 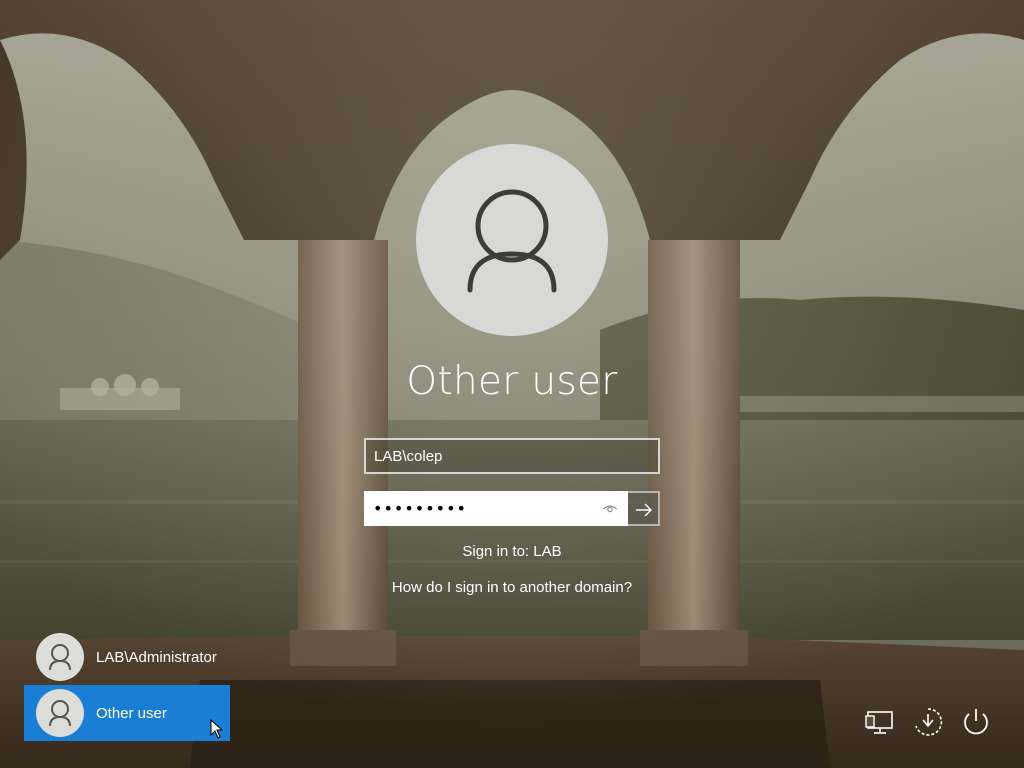 I want to click on other-domain-link: How do I sign in to another domain?, so click(x=512, y=587).